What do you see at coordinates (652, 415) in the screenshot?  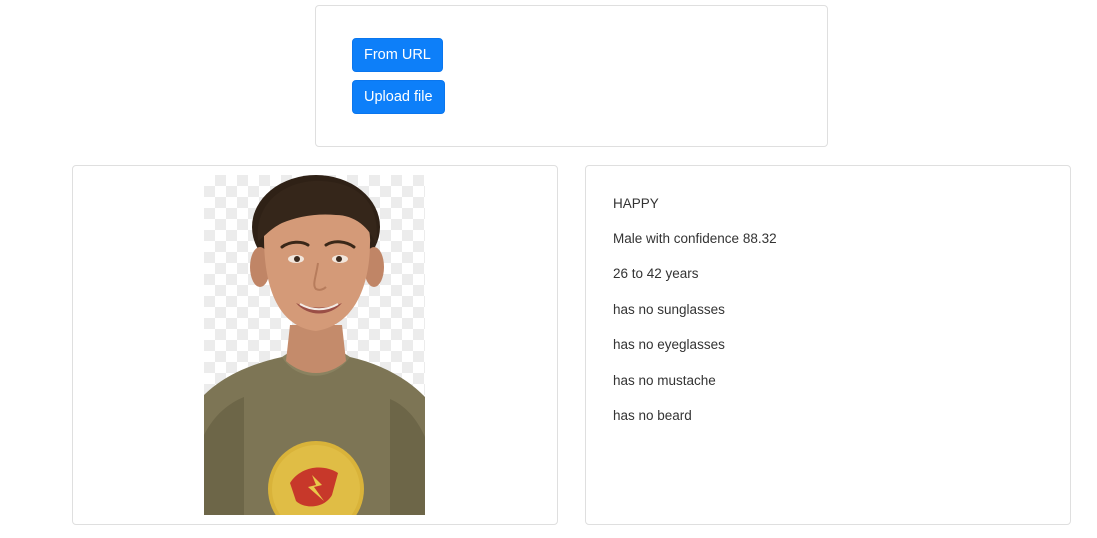 I see `beard-text: has no beard` at bounding box center [652, 415].